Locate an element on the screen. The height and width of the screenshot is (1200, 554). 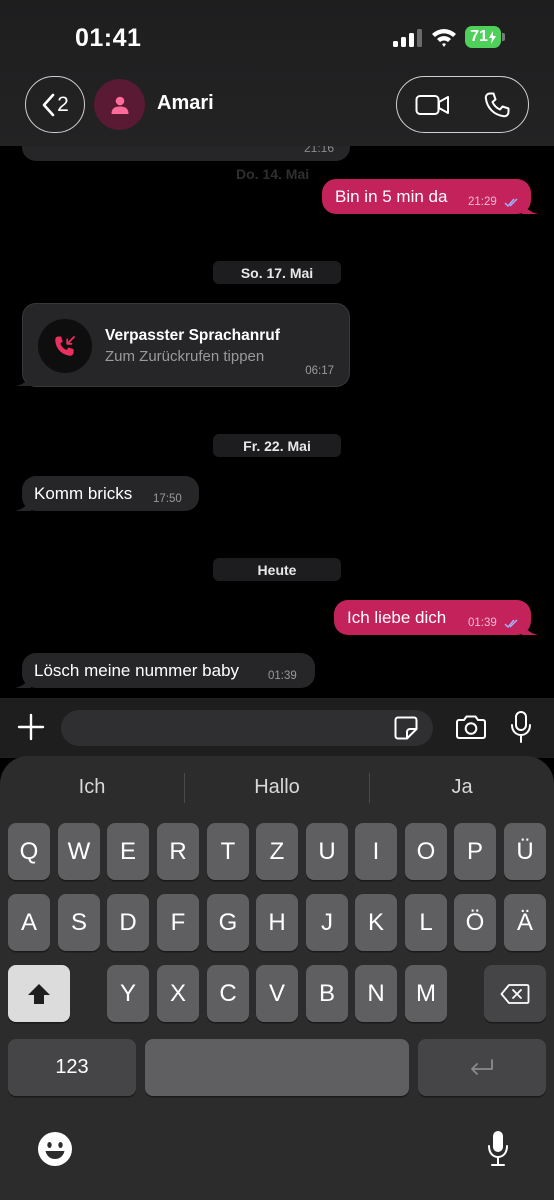
key-s: S is located at coordinates (79, 922).